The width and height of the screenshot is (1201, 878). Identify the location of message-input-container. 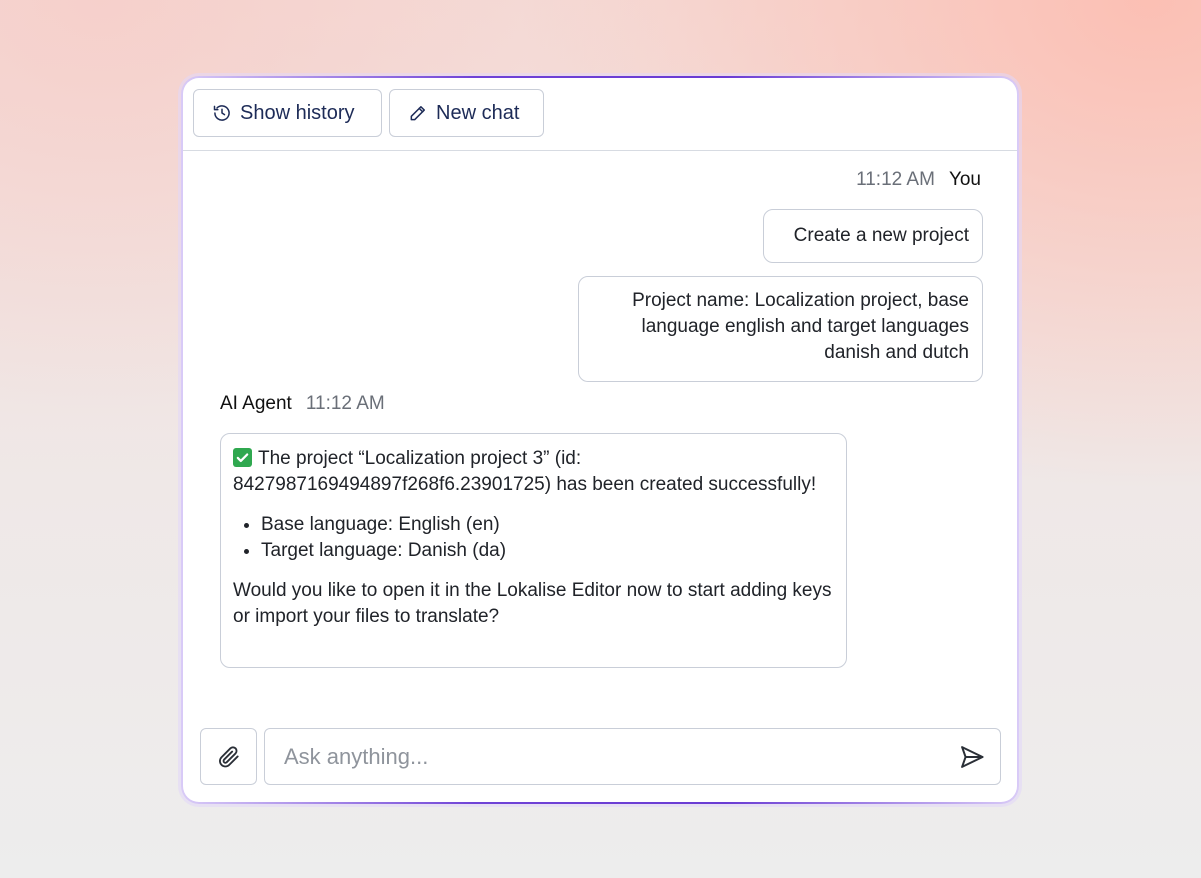
(632, 756).